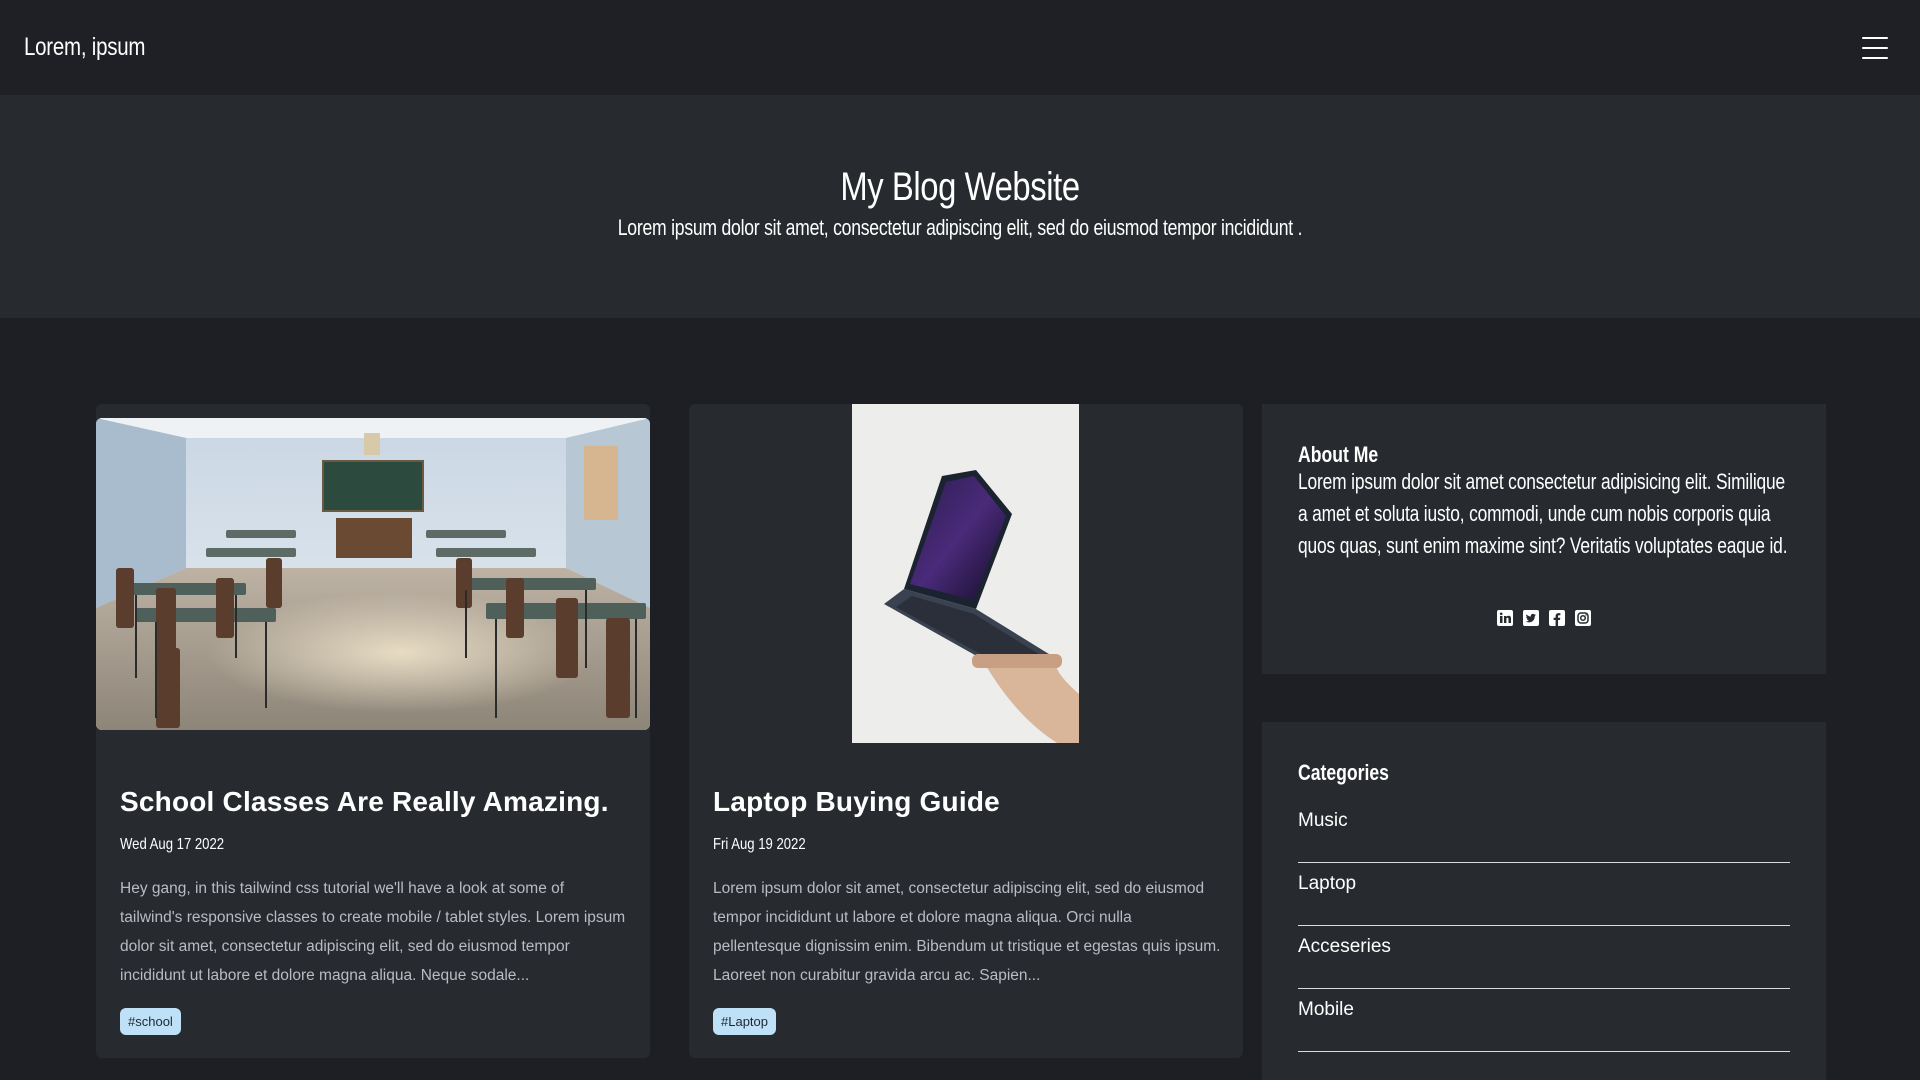 Image resolution: width=1920 pixels, height=1080 pixels. Describe the element at coordinates (1557, 618) in the screenshot. I see `facebook-icon` at that location.